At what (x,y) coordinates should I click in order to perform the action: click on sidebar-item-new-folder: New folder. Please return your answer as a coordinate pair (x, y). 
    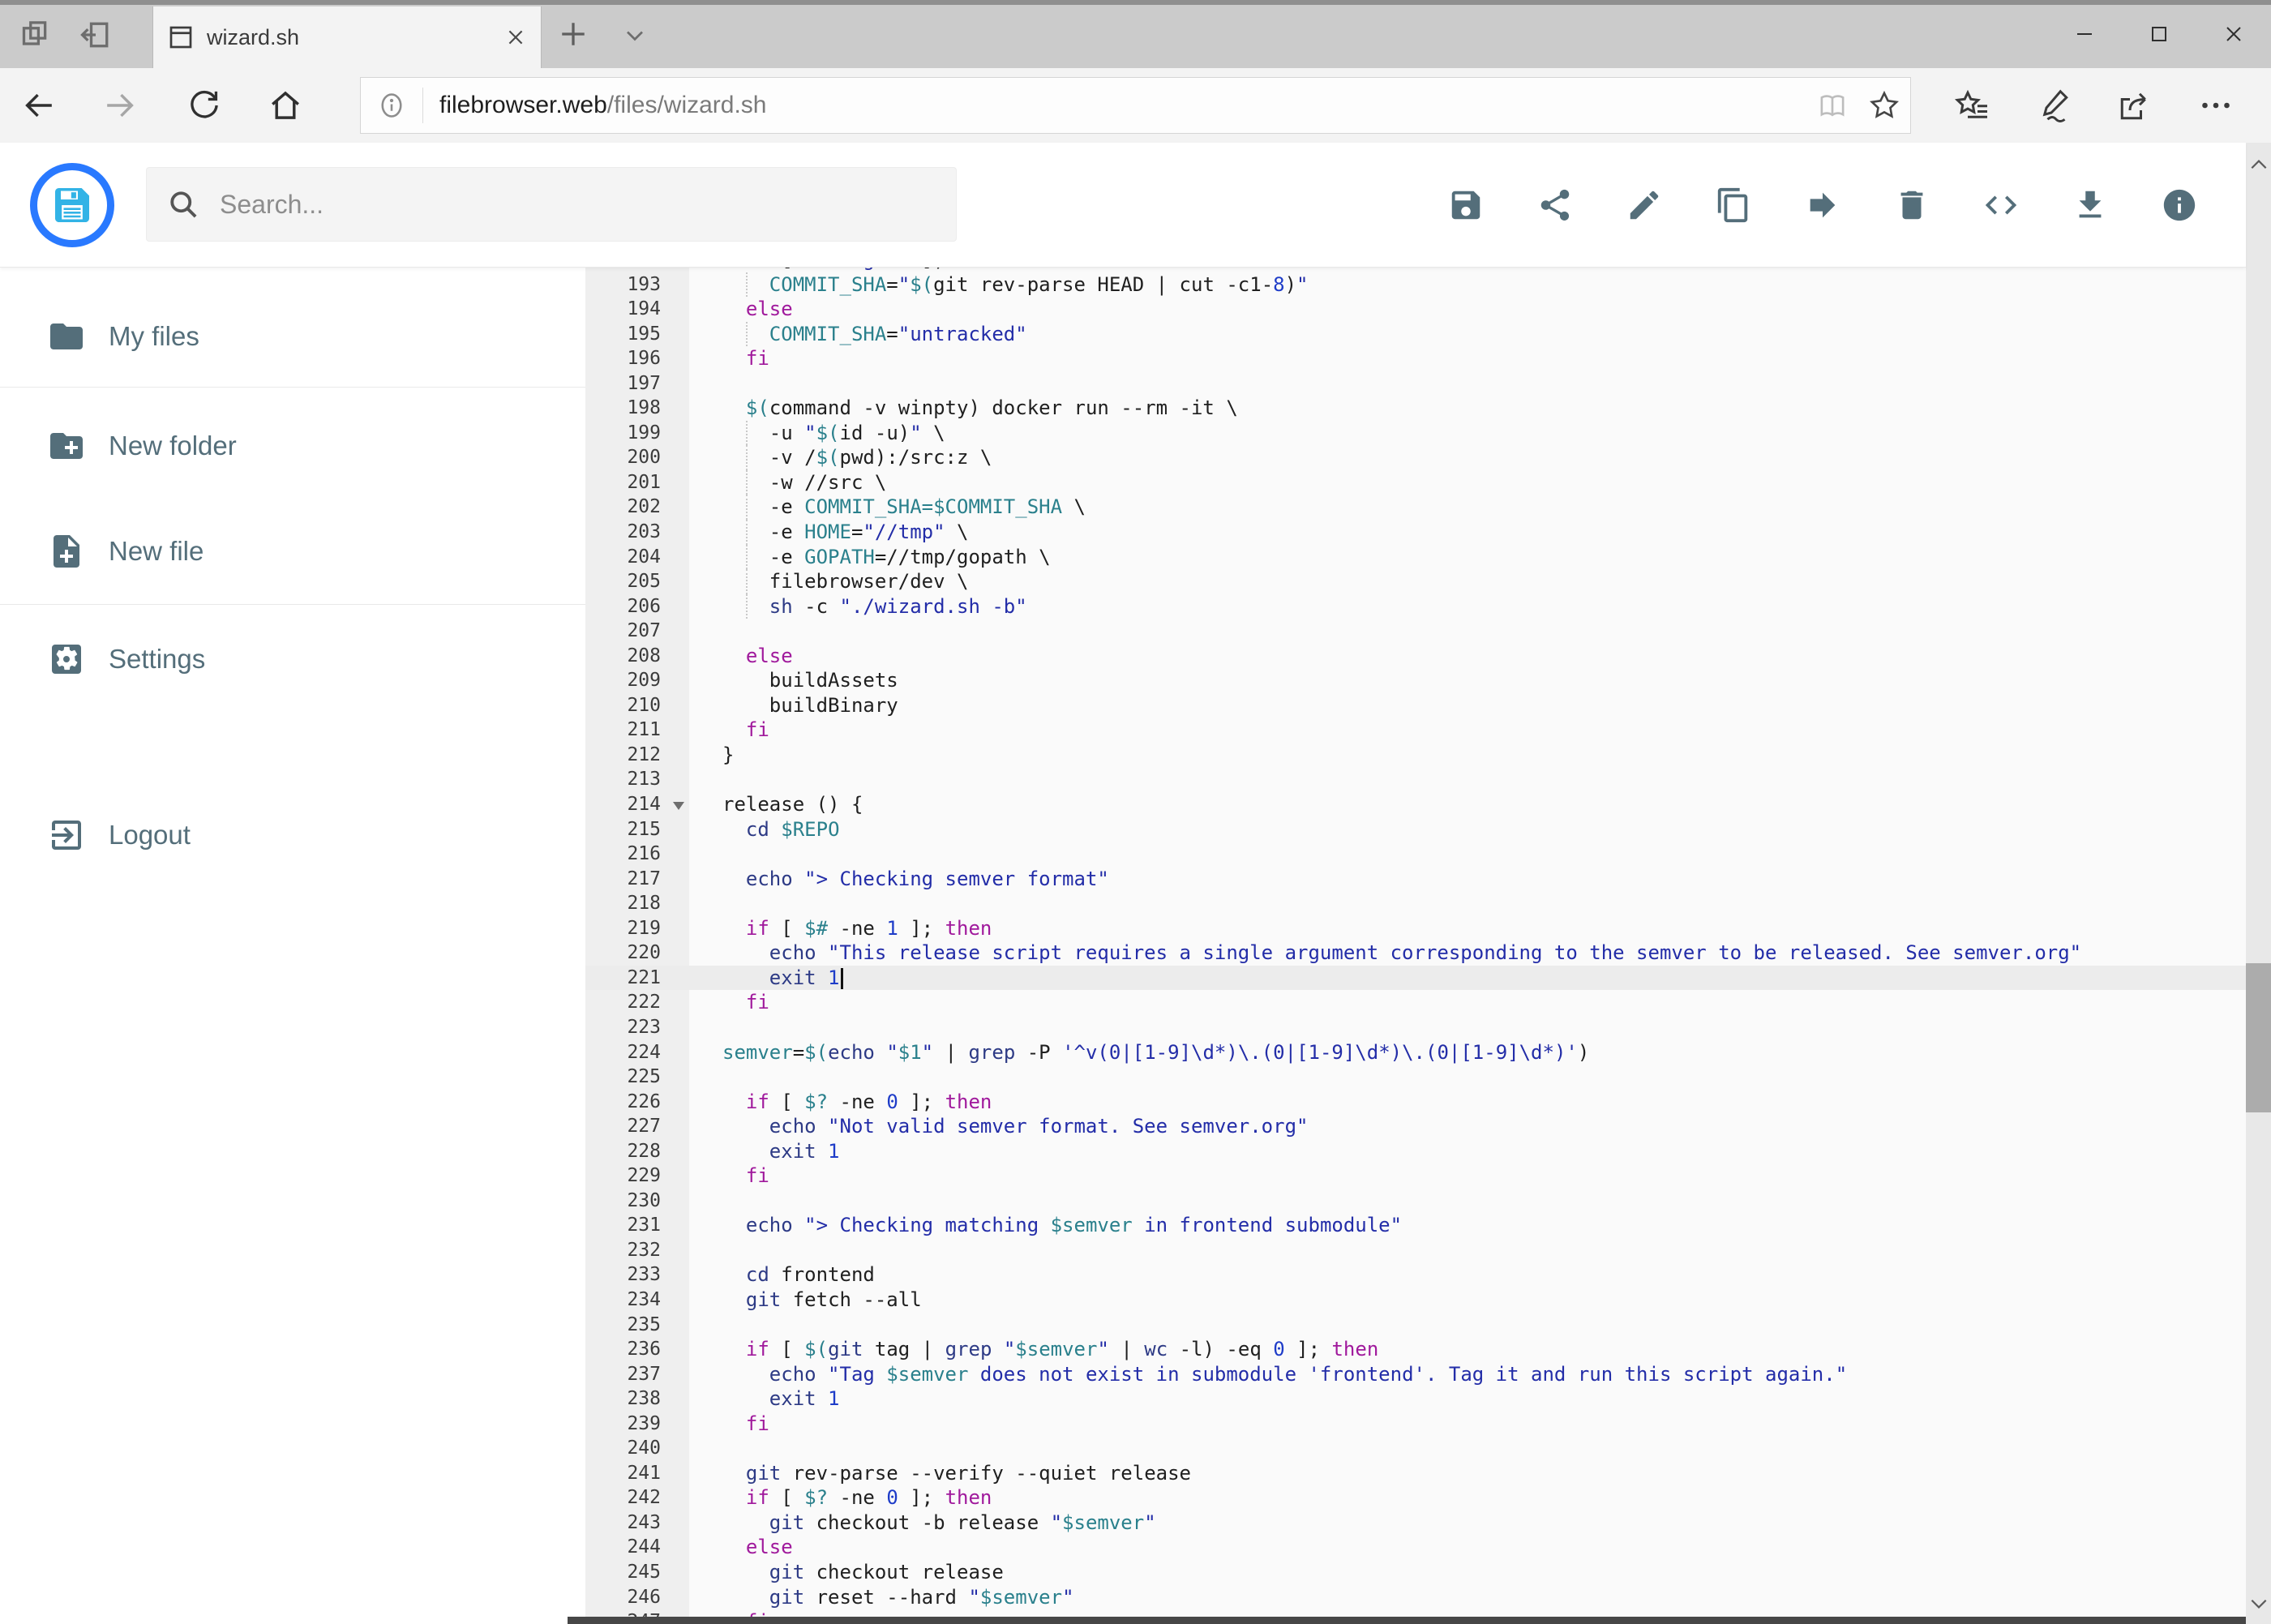
    Looking at the image, I should click on (293, 445).